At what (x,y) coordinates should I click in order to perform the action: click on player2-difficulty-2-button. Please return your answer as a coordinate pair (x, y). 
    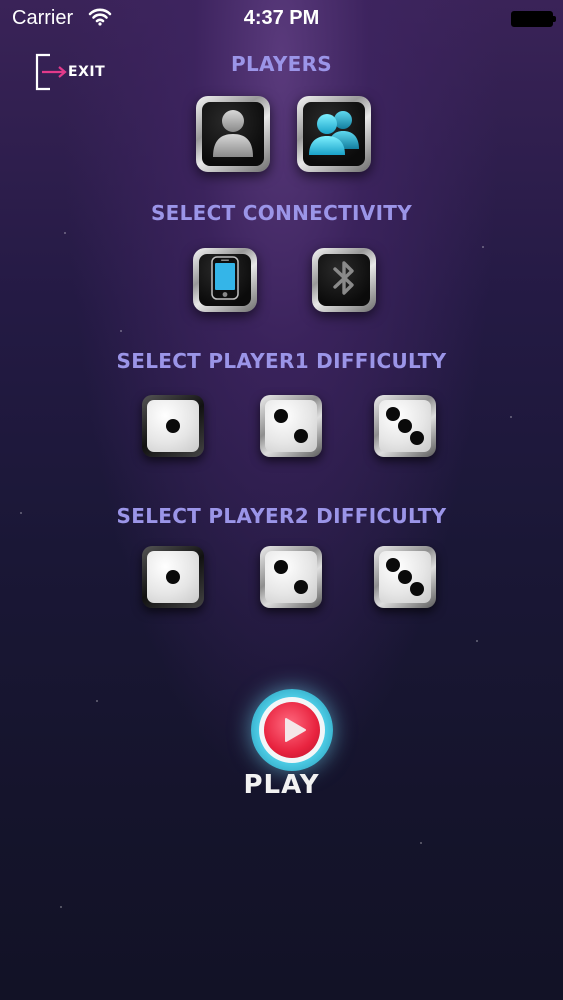
    Looking at the image, I should click on (291, 577).